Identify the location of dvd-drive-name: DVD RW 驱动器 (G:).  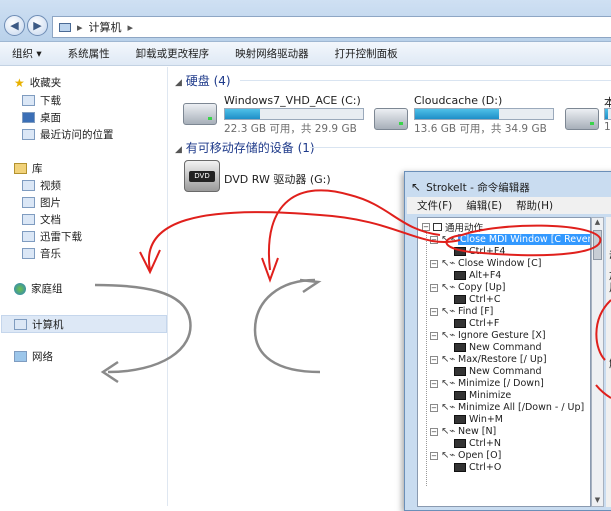
(277, 179).